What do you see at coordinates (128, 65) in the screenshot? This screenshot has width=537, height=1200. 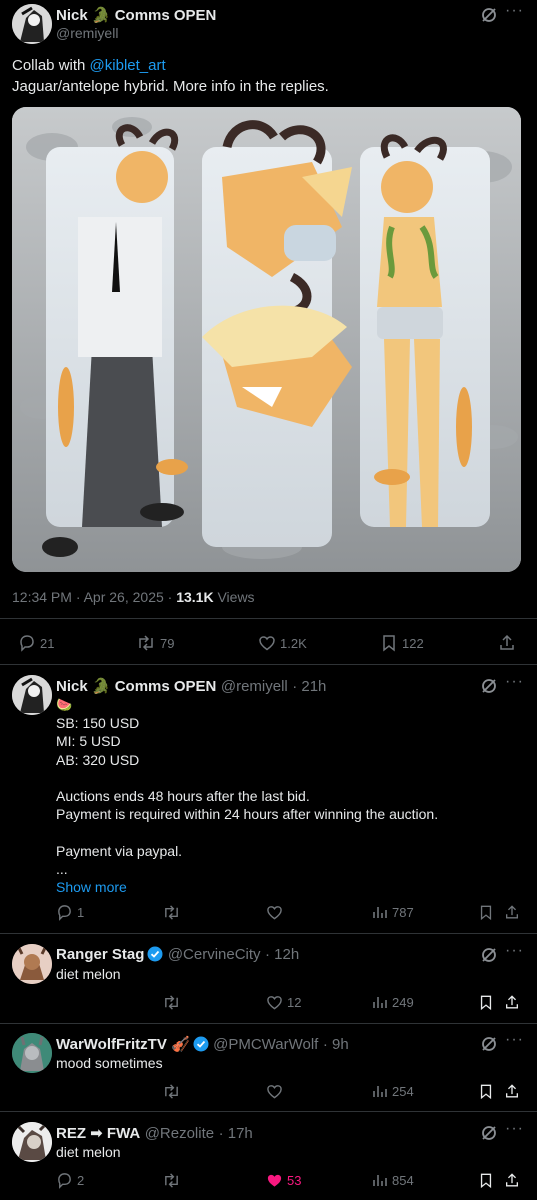 I see `mention-link: @kiblet_art` at bounding box center [128, 65].